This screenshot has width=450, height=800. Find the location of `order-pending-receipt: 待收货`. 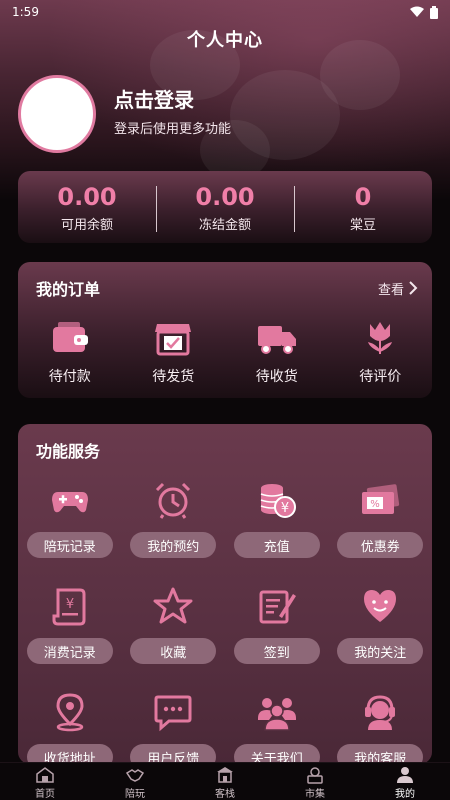

order-pending-receipt: 待收货 is located at coordinates (277, 352).